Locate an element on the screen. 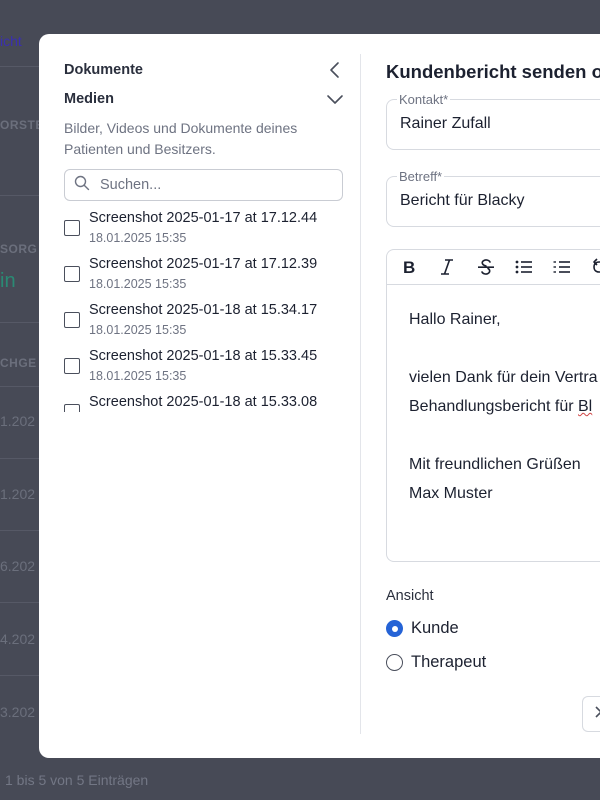  view-option-label: Kunde is located at coordinates (435, 628).